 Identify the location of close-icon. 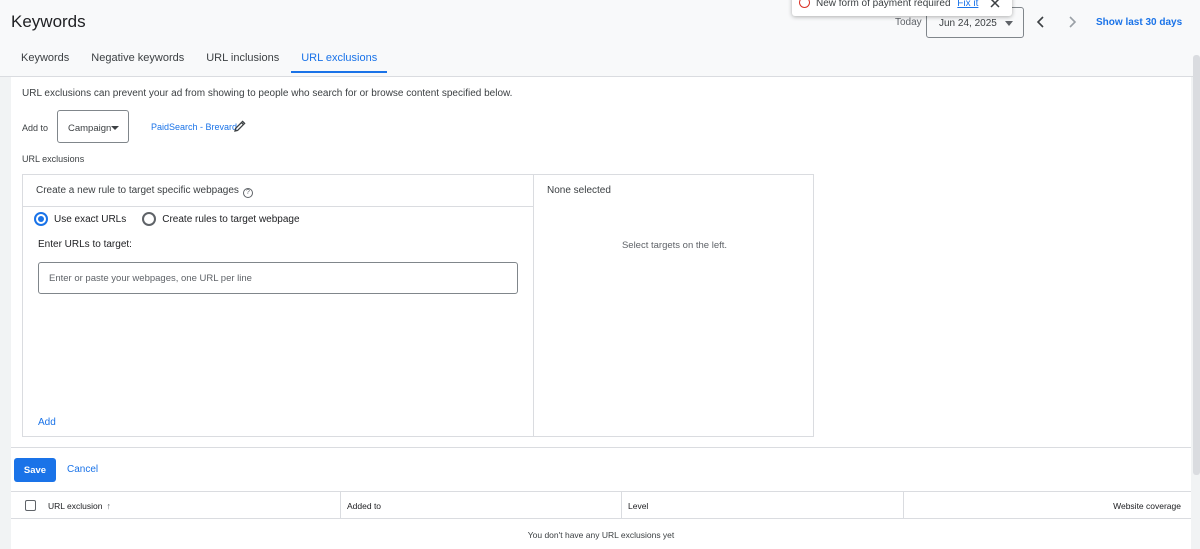
(995, 5).